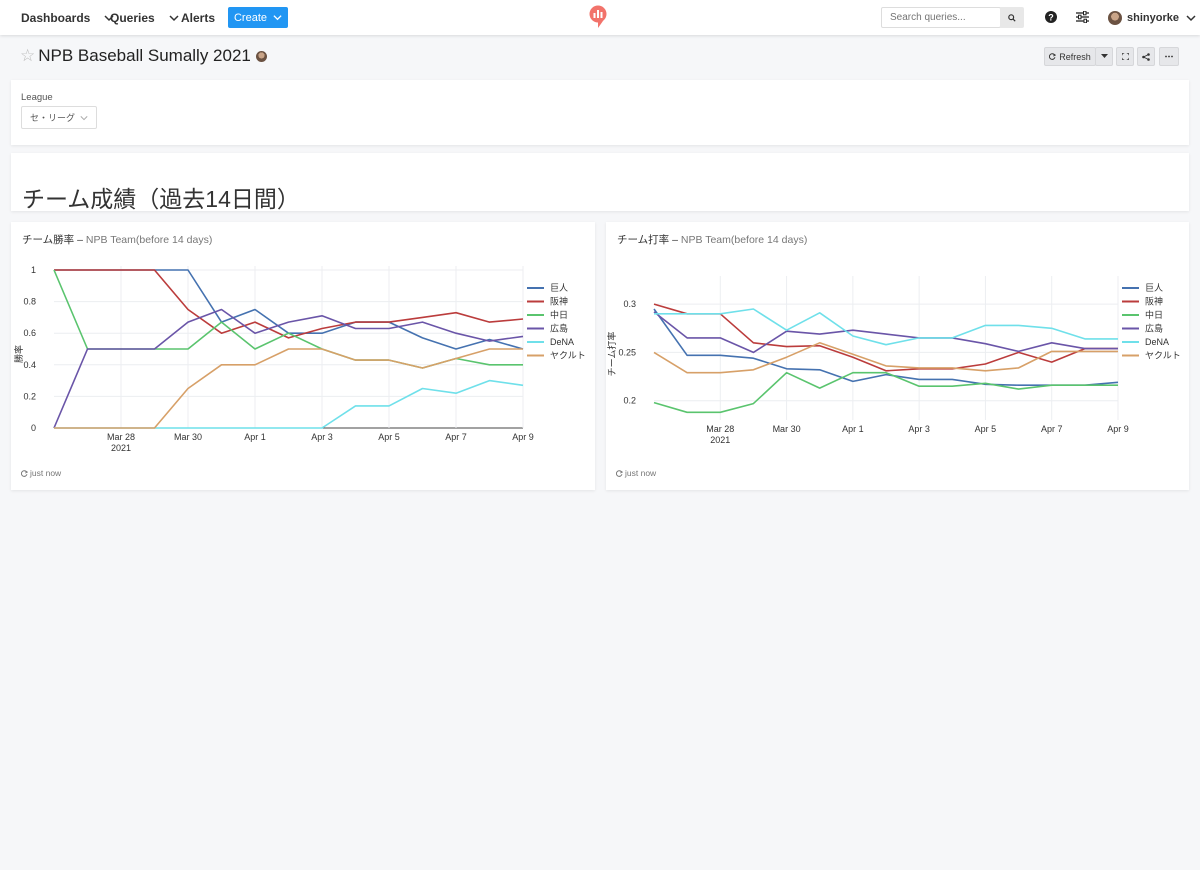 This screenshot has height=870, width=1200. I want to click on user-menu: shinyorke, so click(1152, 17).